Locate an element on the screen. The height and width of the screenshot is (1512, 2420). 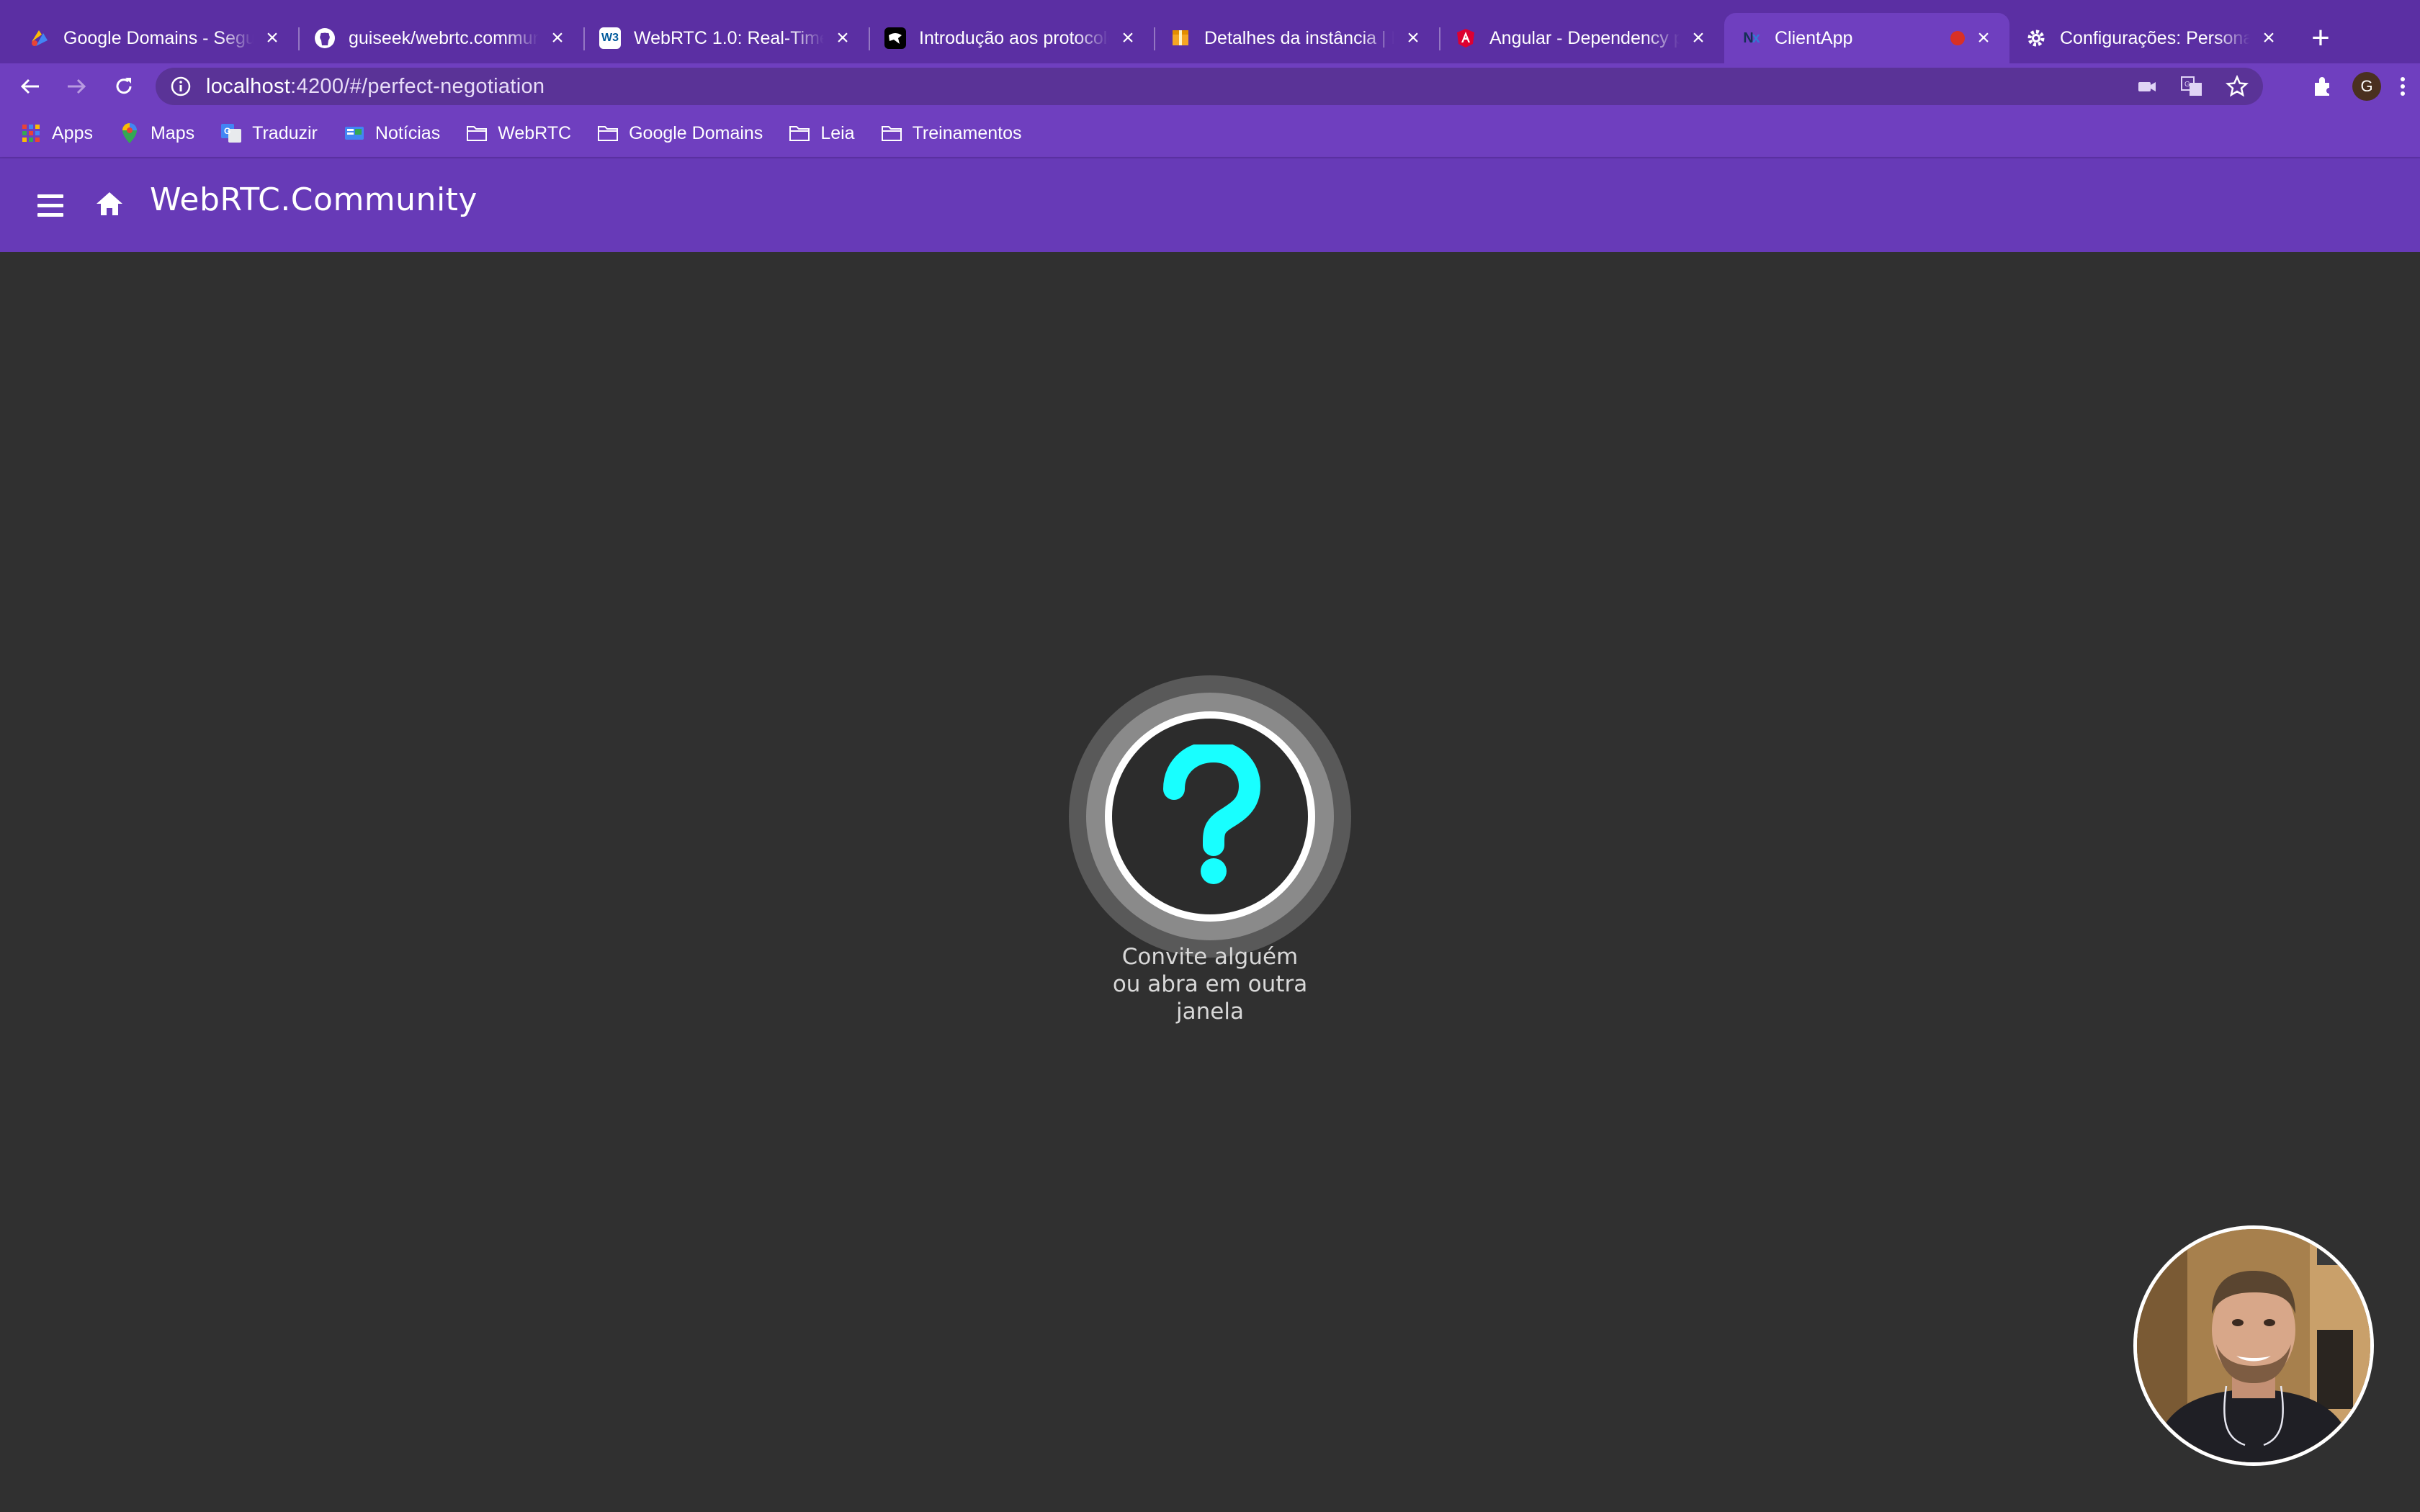
bookmark-label: Treinamentos is located at coordinates (967, 132).